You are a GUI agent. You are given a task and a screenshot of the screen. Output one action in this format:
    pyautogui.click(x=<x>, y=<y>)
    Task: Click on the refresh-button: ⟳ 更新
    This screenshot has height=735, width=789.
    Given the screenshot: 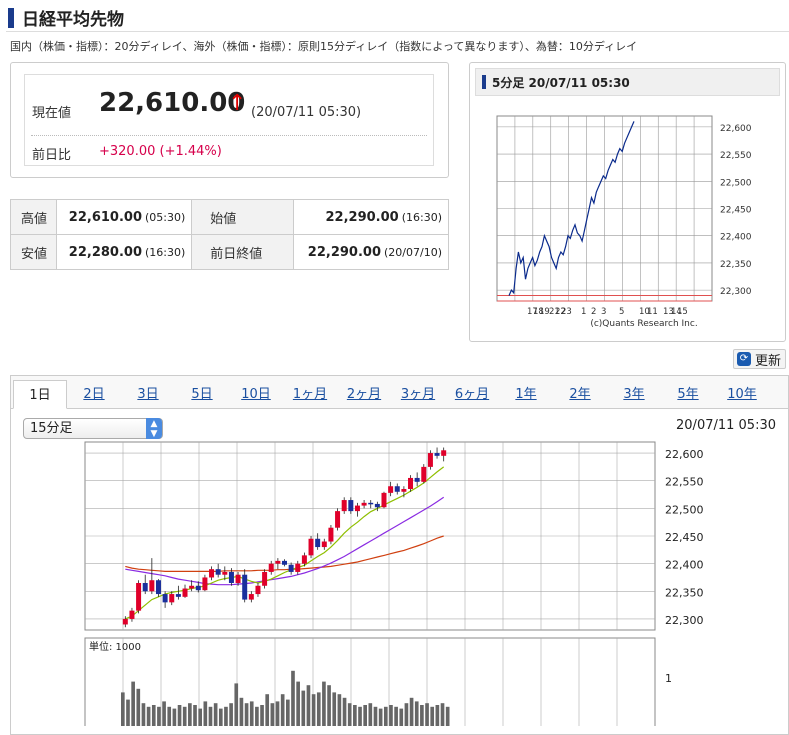 What is the action you would take?
    pyautogui.click(x=759, y=359)
    